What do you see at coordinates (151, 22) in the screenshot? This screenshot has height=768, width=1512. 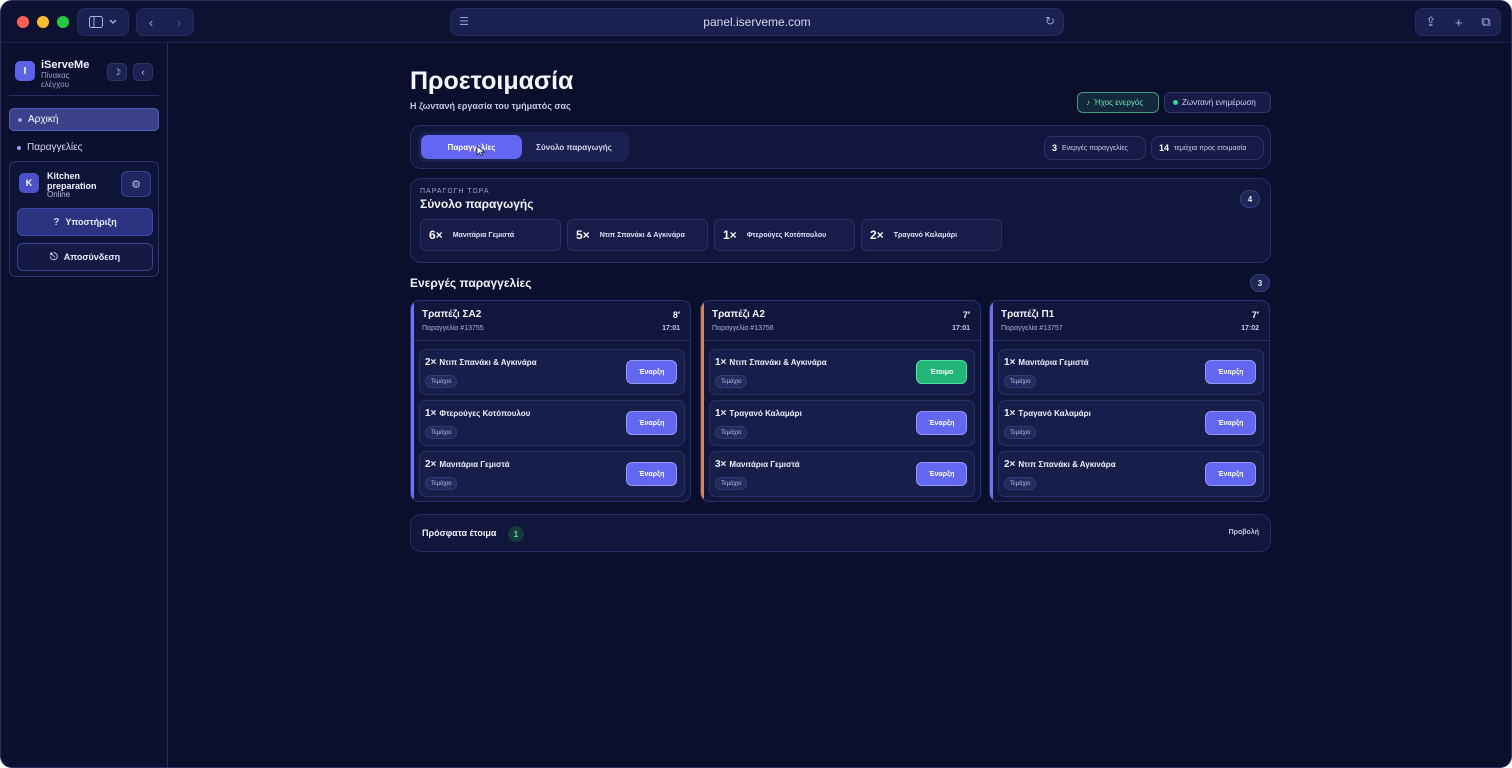 I see `back-button: ‹` at bounding box center [151, 22].